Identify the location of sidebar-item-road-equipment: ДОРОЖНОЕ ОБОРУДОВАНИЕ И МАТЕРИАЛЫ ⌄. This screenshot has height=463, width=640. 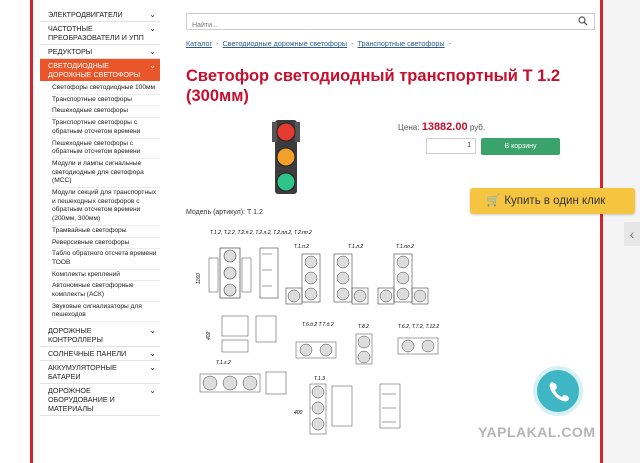
(100, 400).